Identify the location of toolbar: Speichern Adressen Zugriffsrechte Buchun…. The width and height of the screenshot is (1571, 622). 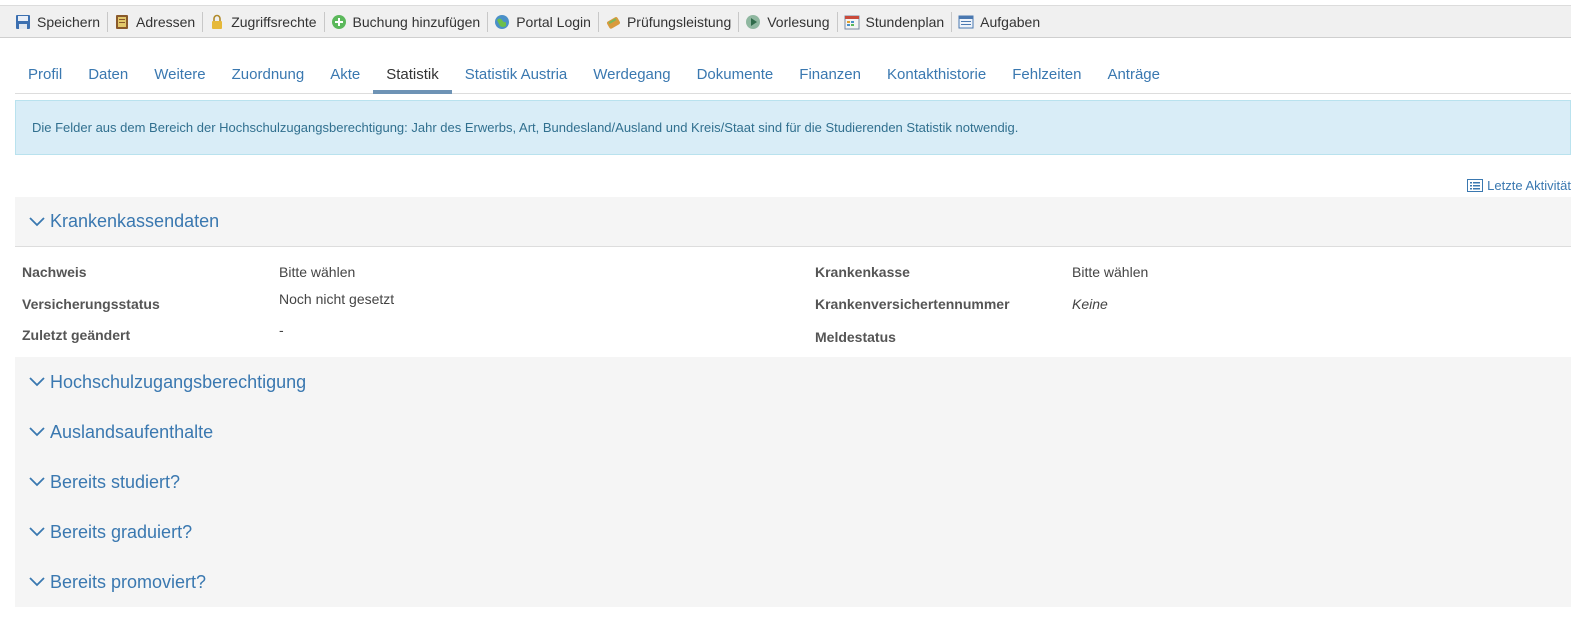
(785, 21).